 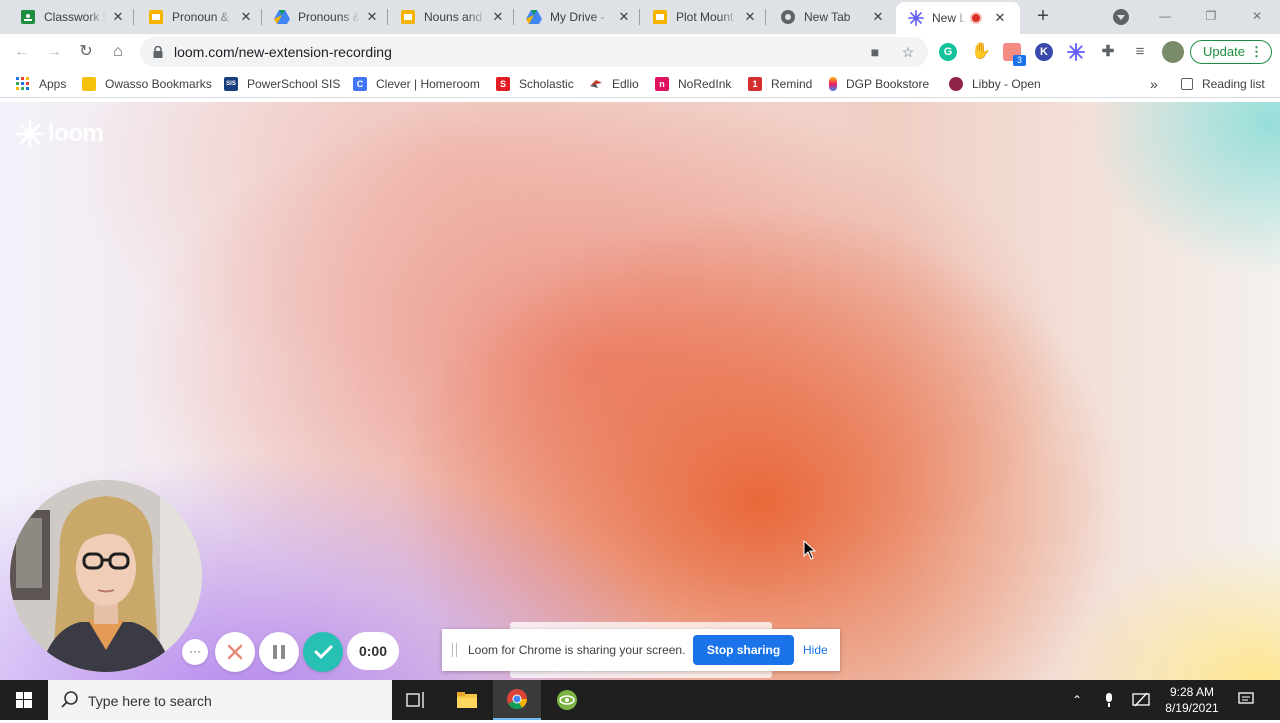 I want to click on bookmark-label: Owasso Bookmarks, so click(x=158, y=84).